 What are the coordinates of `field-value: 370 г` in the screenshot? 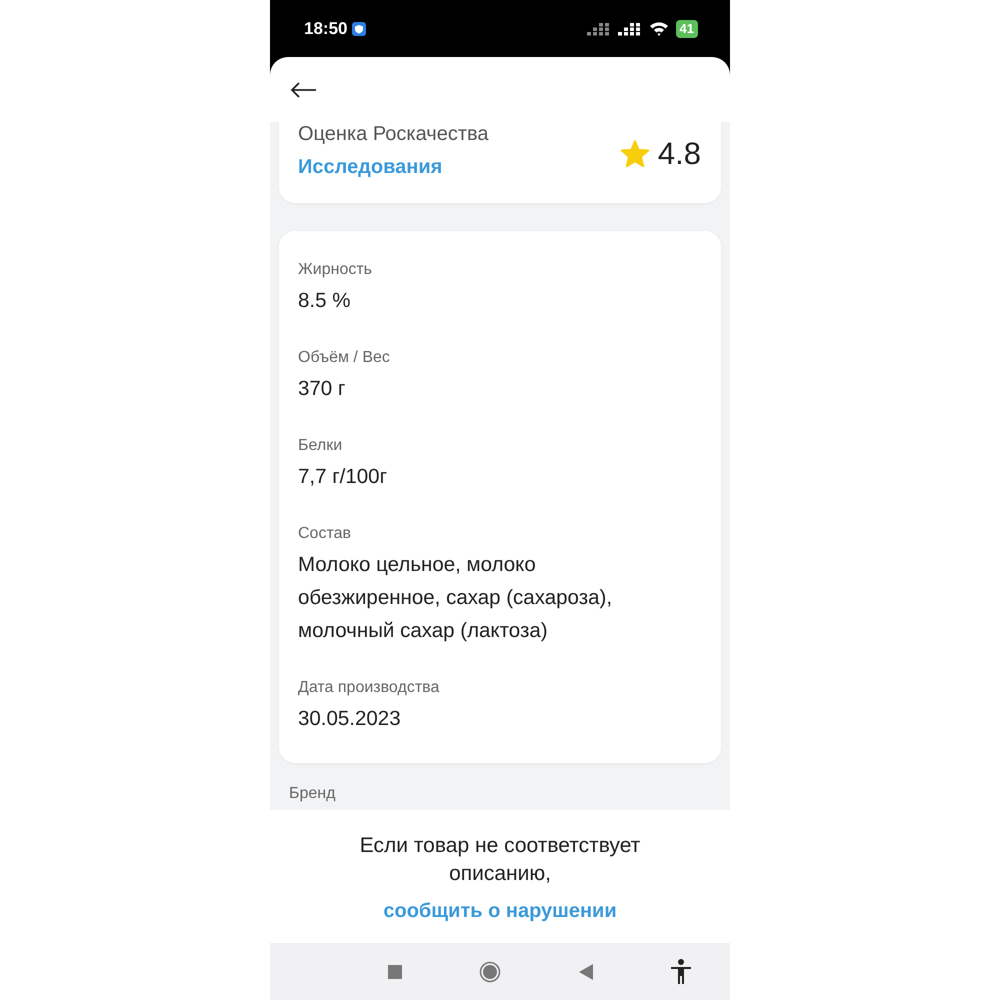 It's located at (322, 389).